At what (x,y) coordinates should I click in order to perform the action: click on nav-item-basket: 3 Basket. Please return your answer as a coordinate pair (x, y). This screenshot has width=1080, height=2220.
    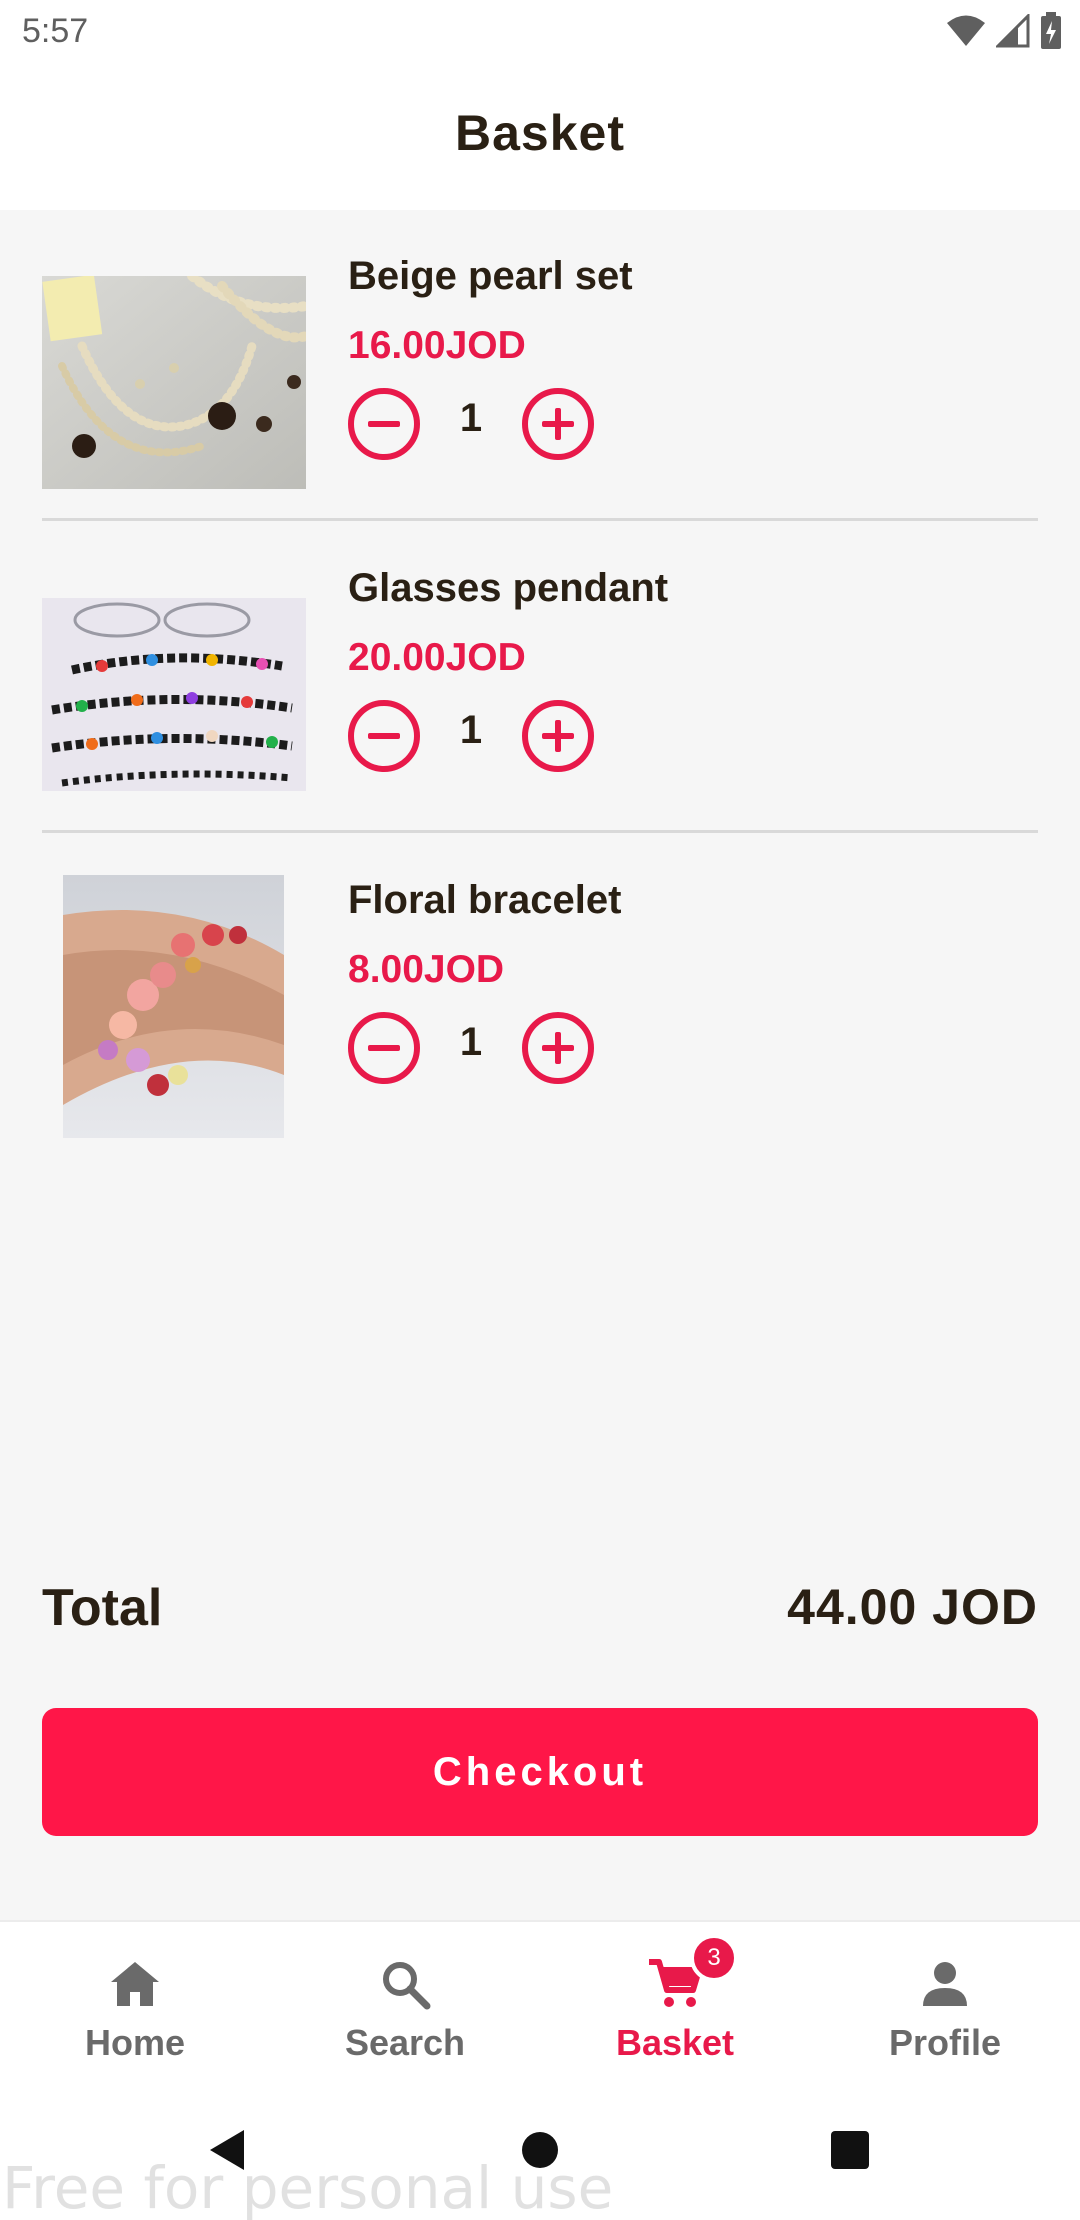
    Looking at the image, I should click on (675, 2002).